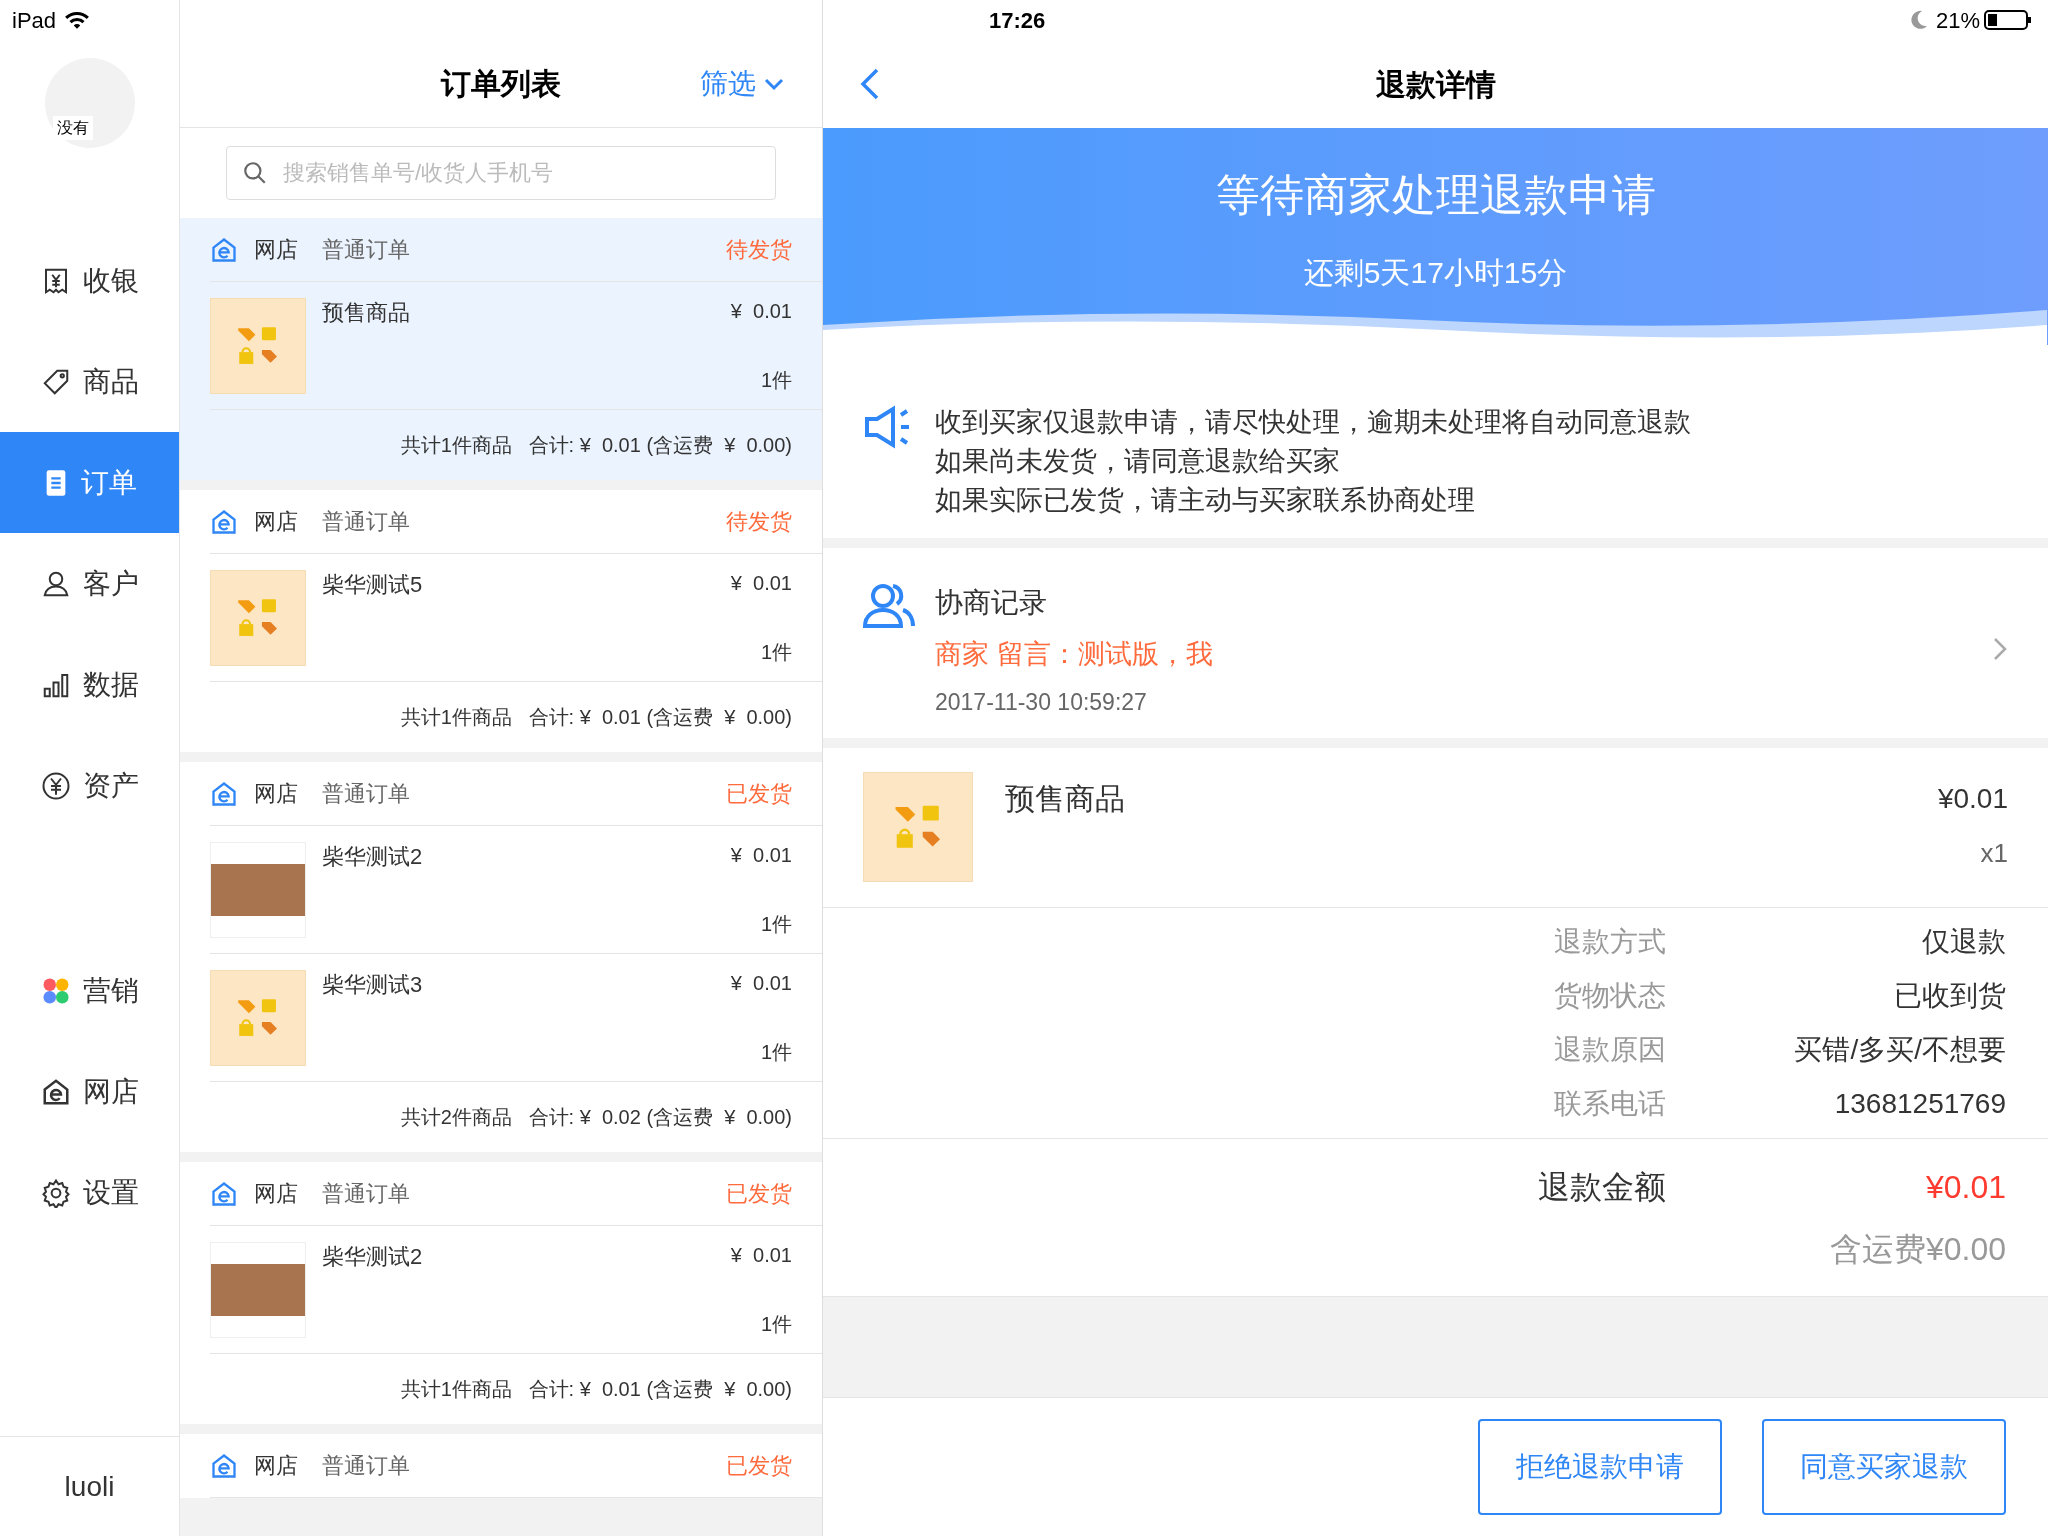 The height and width of the screenshot is (1536, 2048). What do you see at coordinates (774, 83) in the screenshot?
I see `chevron-down-icon` at bounding box center [774, 83].